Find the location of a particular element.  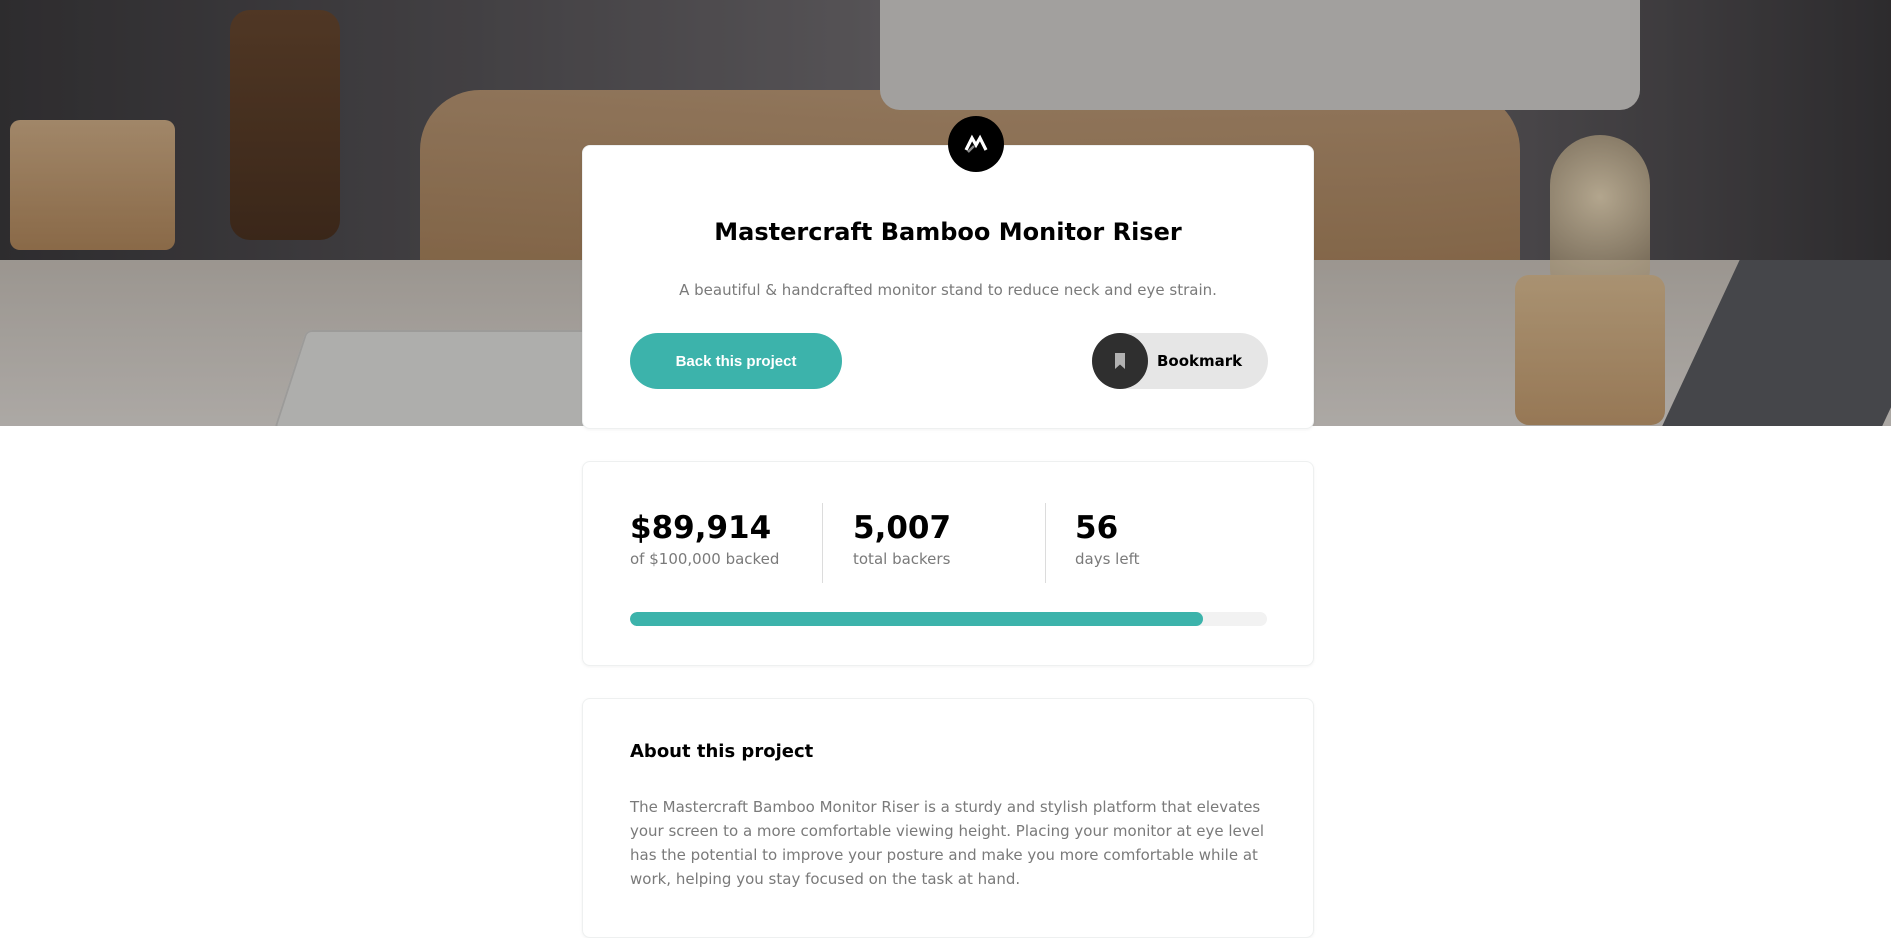

bookmark-button: Bookmark is located at coordinates (1180, 361).